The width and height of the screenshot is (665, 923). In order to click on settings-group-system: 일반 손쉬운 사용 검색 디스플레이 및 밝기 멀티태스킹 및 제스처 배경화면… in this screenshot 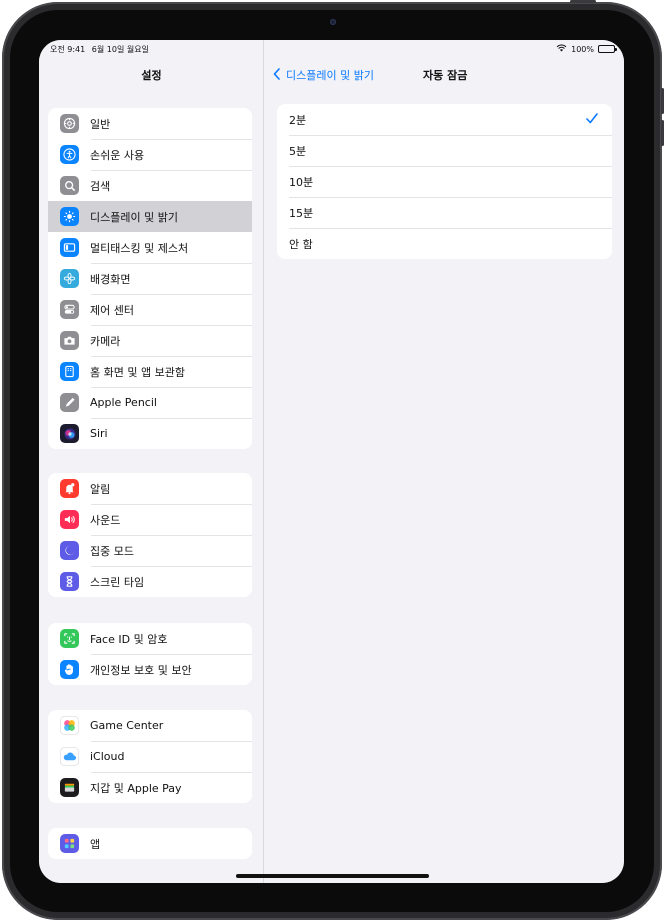, I will do `click(150, 278)`.